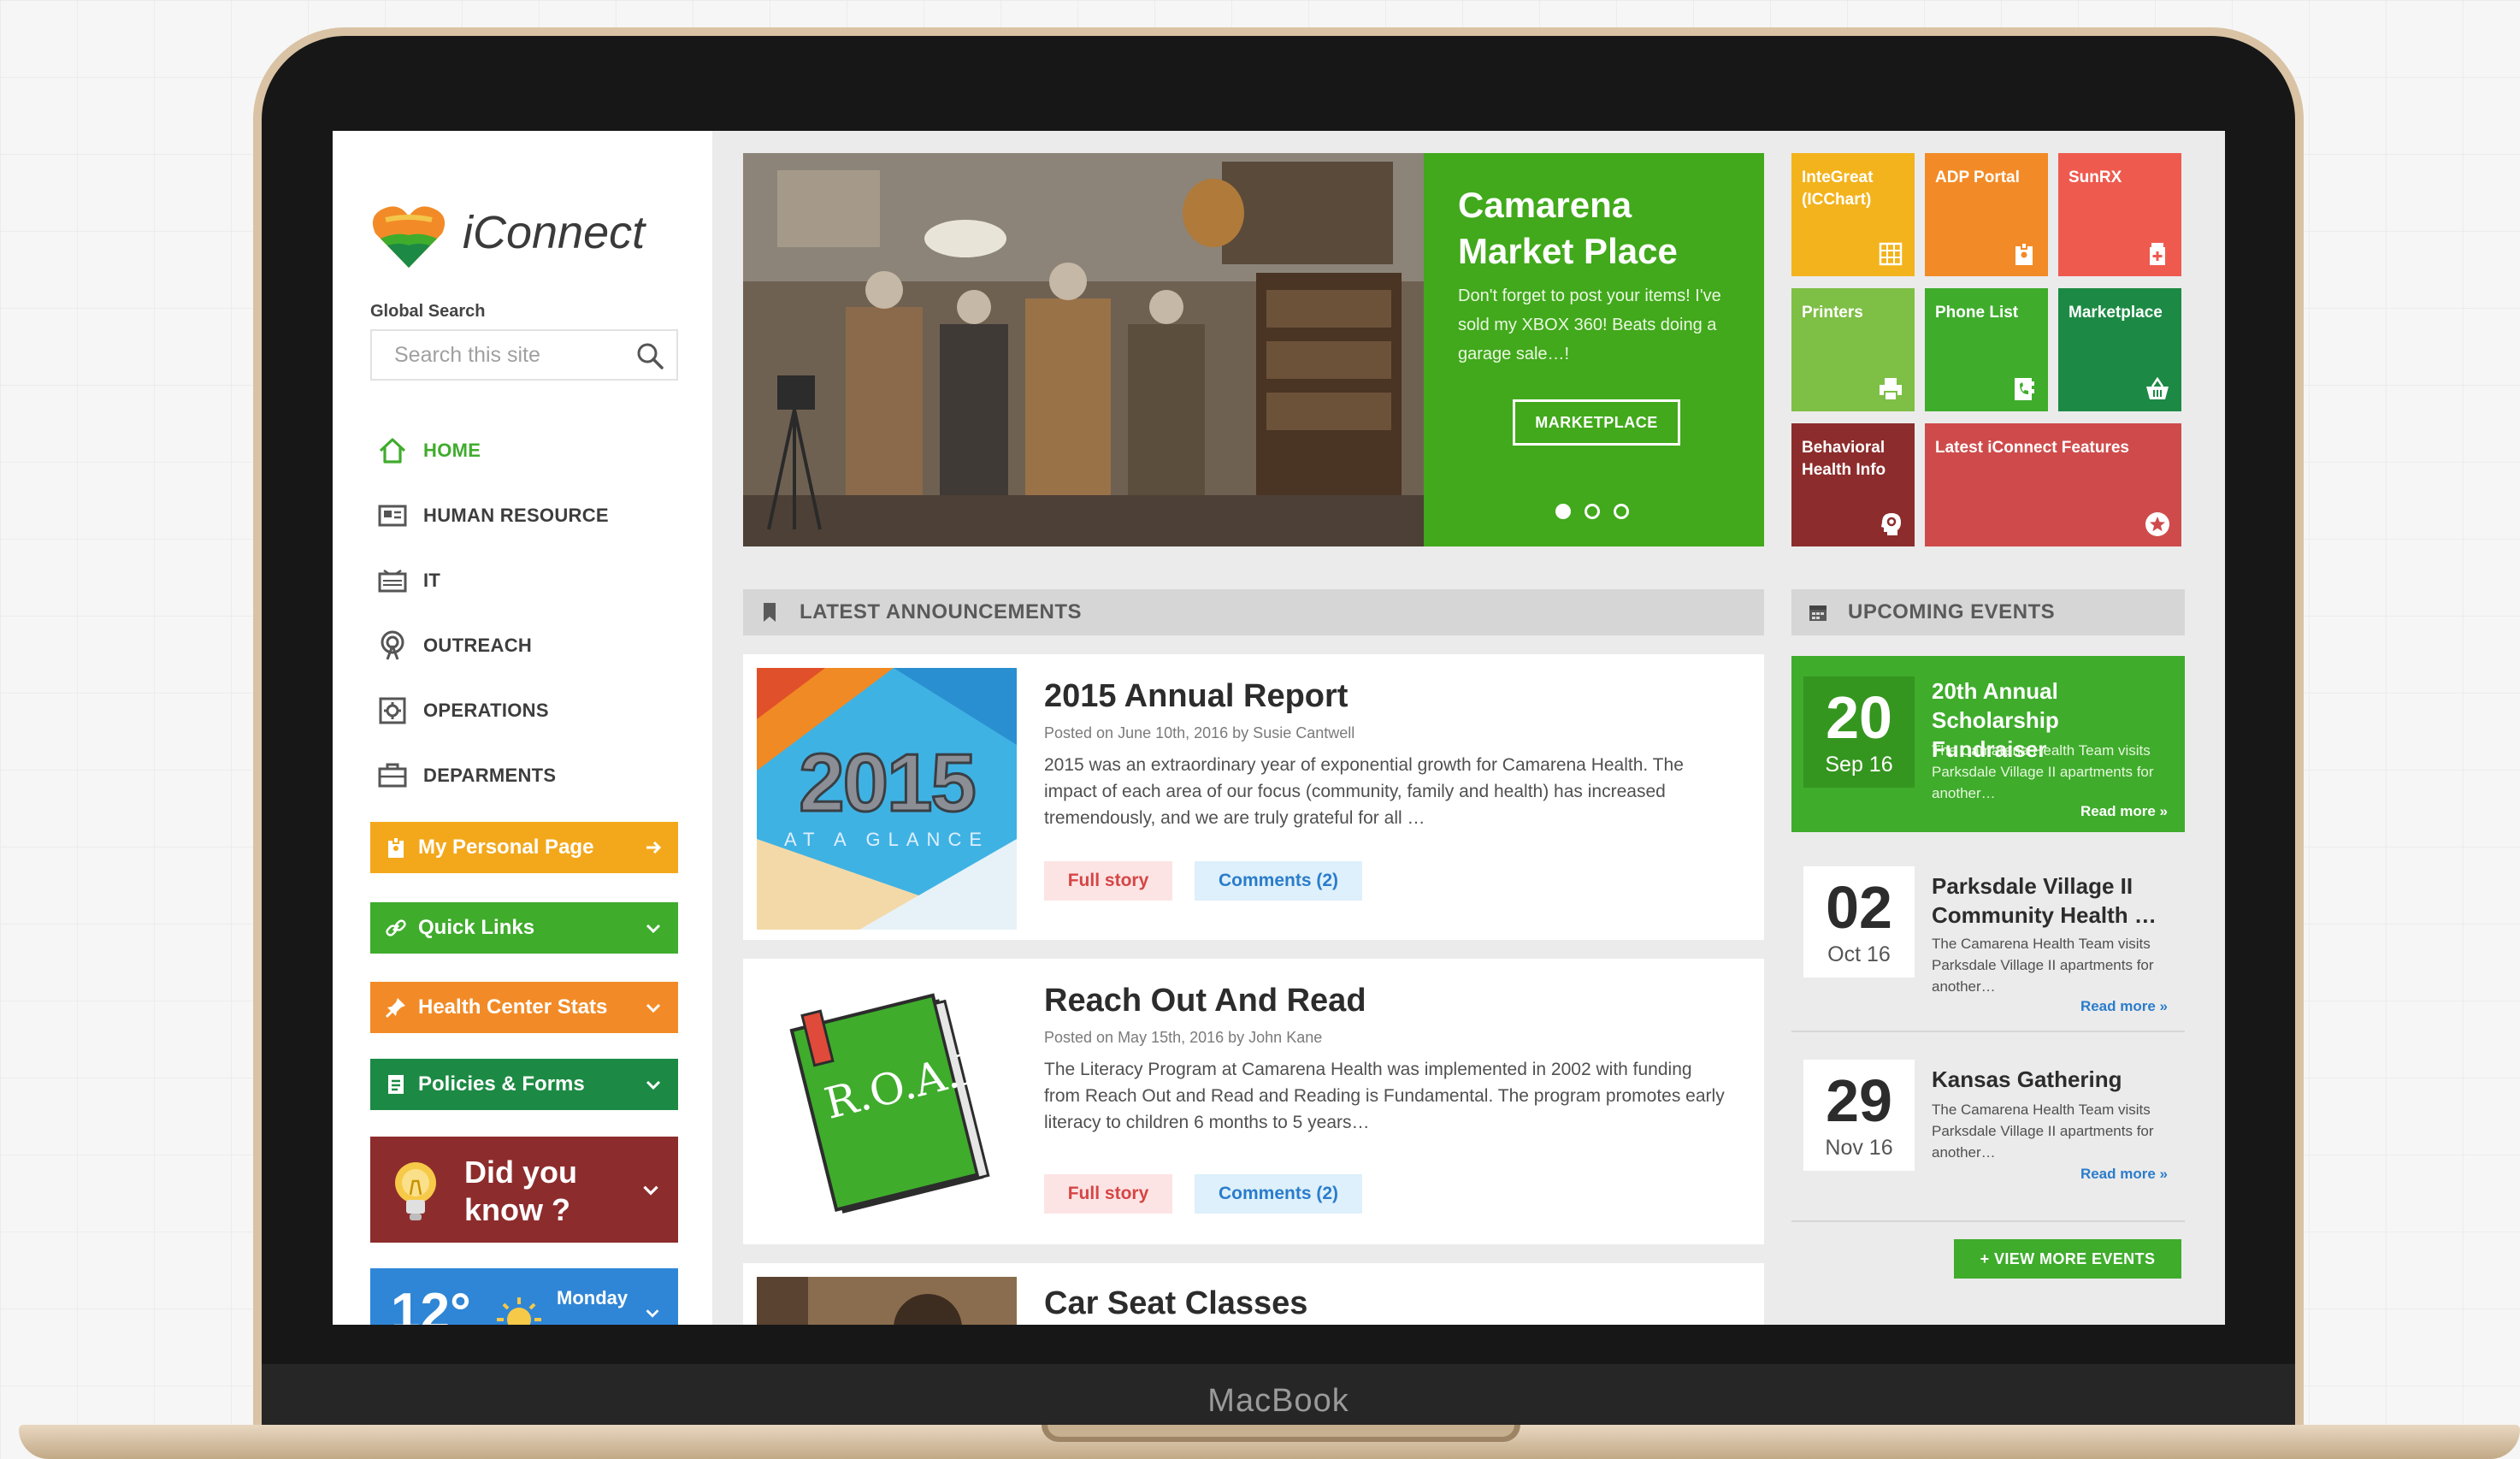 Image resolution: width=2520 pixels, height=1459 pixels. Describe the element at coordinates (506, 847) in the screenshot. I see `button-label: My Personal Page` at that location.